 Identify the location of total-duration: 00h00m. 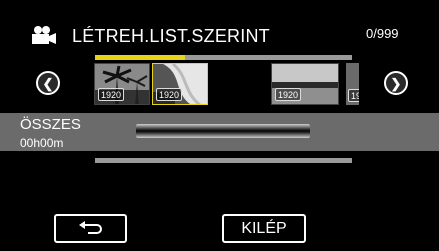
(42, 143).